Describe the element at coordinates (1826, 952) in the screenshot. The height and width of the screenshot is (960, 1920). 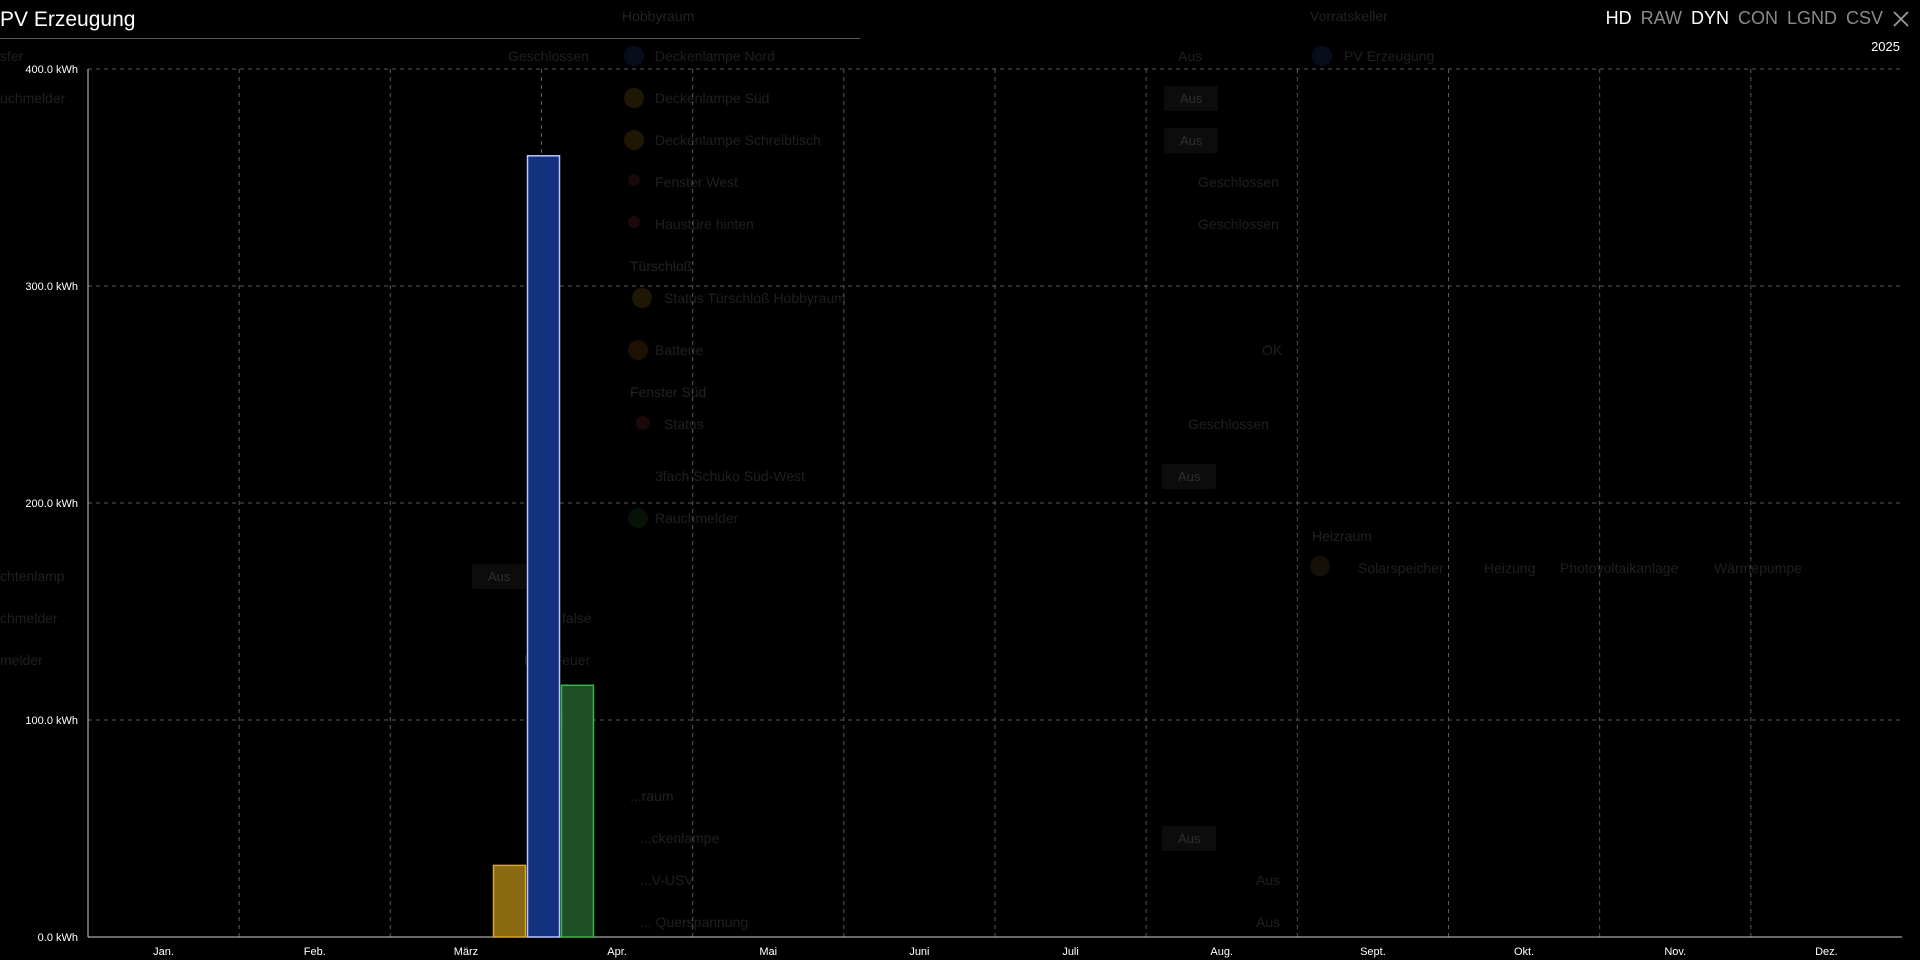
I see `x-tick-label: Dez.` at that location.